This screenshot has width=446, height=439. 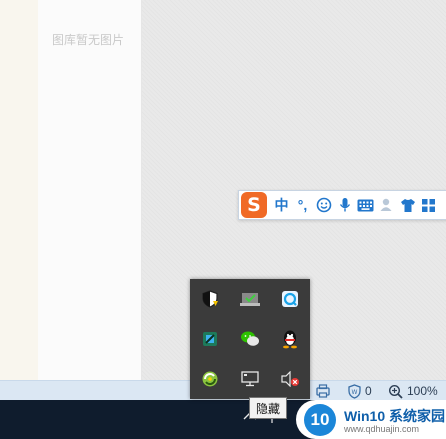 I want to click on status-partial-value: 0, so click(x=368, y=391).